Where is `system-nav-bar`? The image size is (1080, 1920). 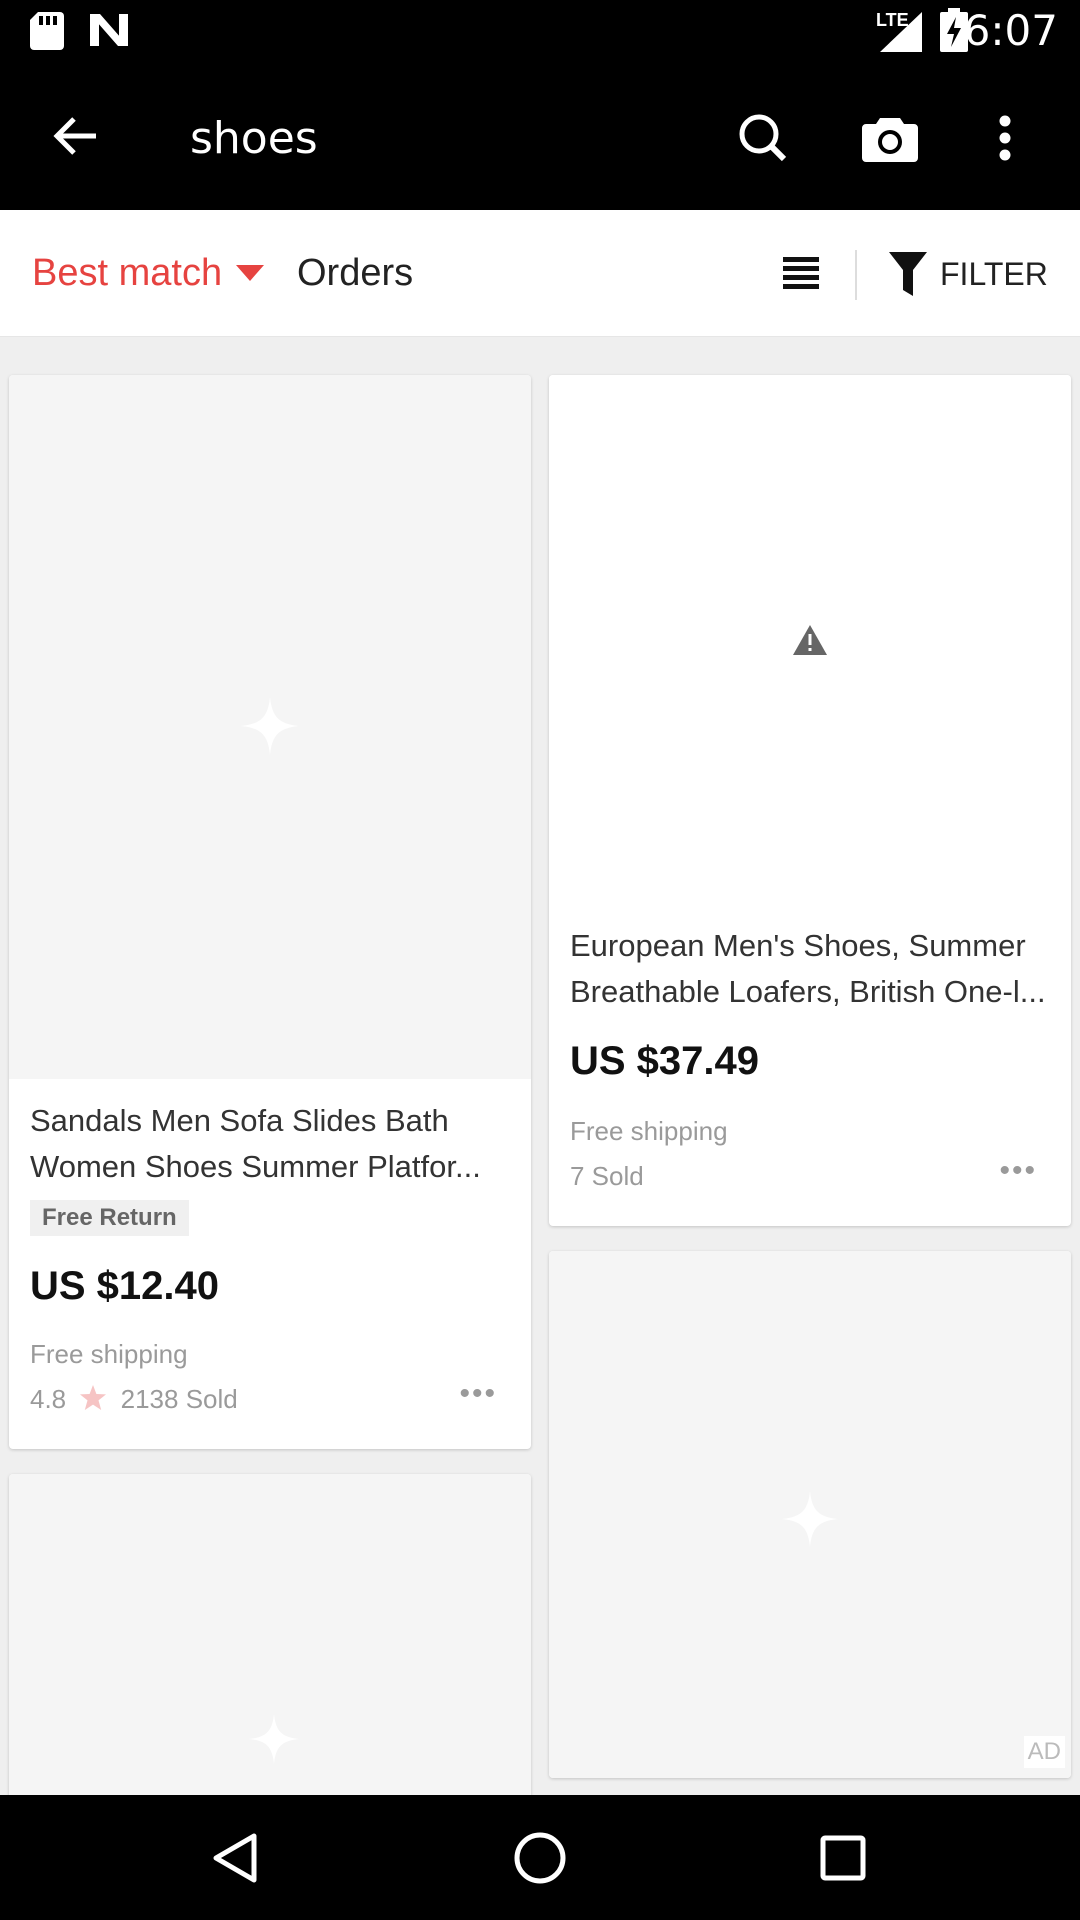 system-nav-bar is located at coordinates (540, 1857).